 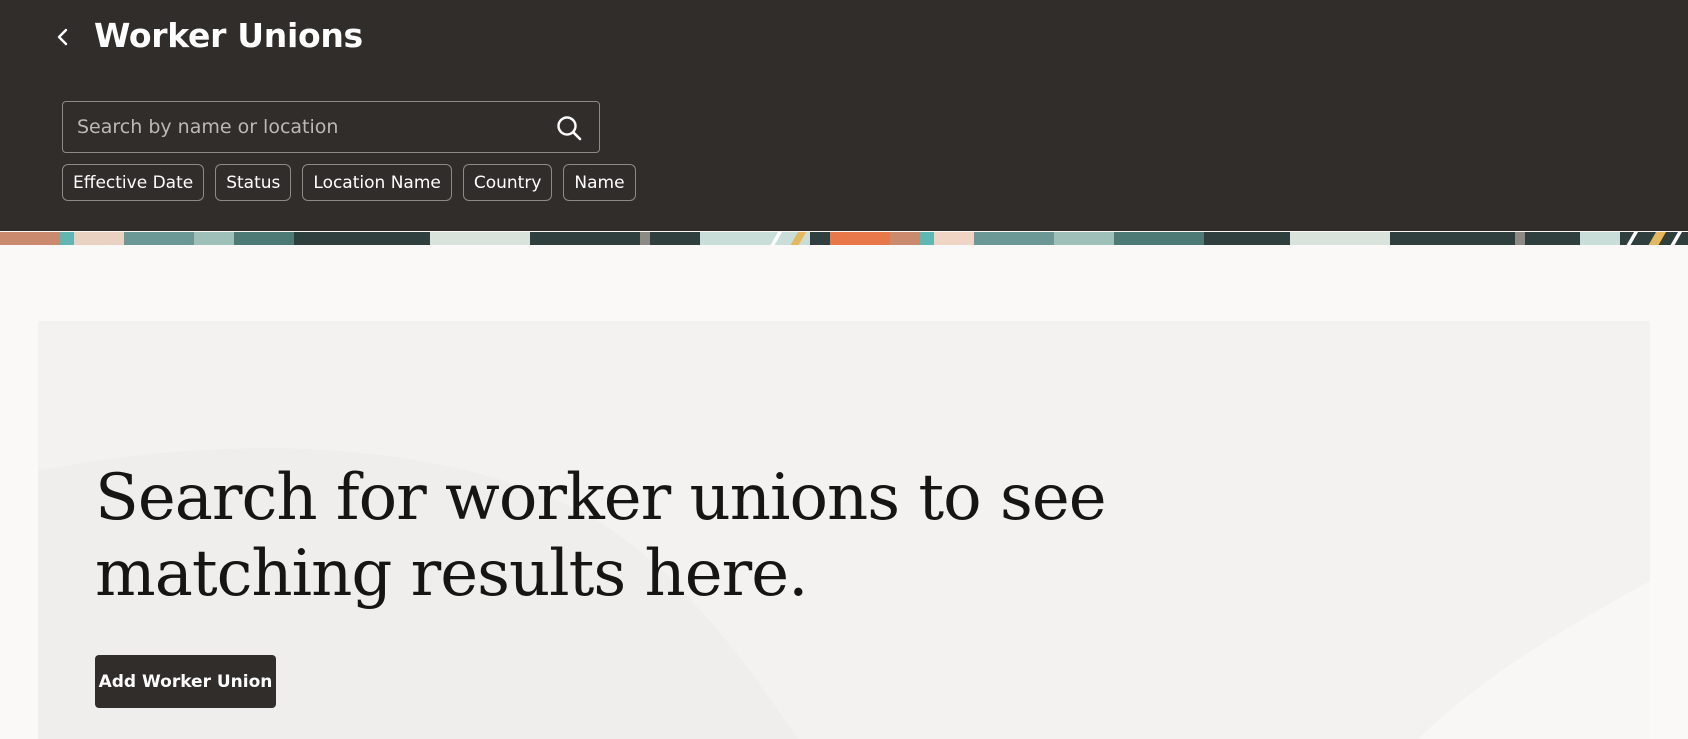 What do you see at coordinates (599, 182) in the screenshot?
I see `filter-chip-name: Name` at bounding box center [599, 182].